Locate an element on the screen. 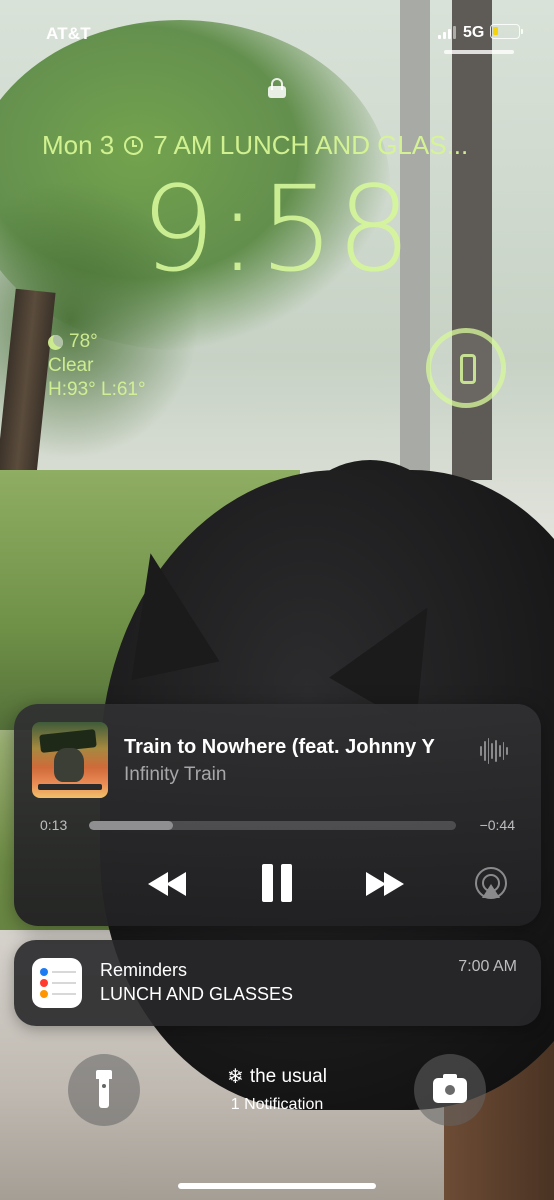 This screenshot has width=554, height=1200. focus-mode-label: the usual is located at coordinates (288, 1076).